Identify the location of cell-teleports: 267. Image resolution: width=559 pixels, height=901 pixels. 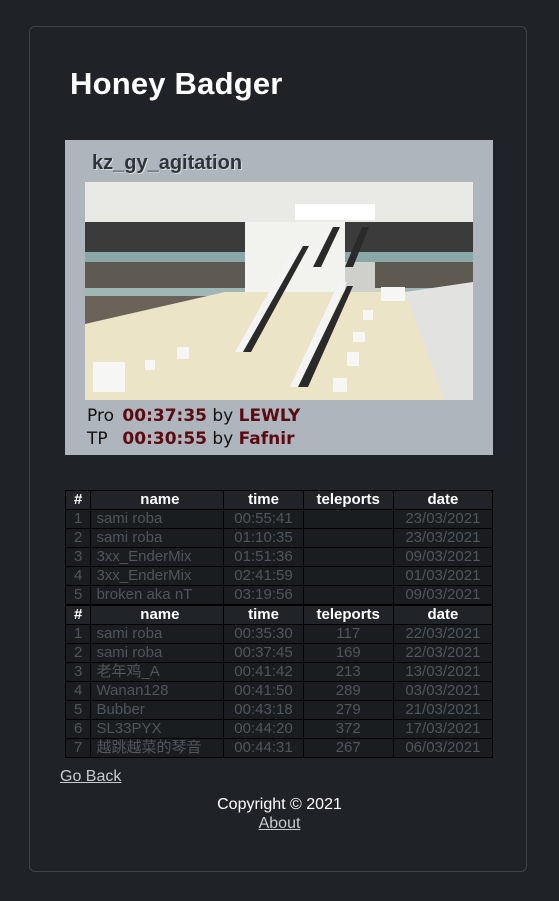
(348, 748).